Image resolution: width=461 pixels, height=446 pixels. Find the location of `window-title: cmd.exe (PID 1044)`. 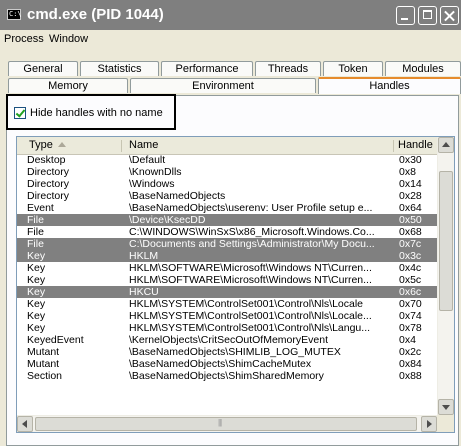

window-title: cmd.exe (PID 1044) is located at coordinates (95, 14).